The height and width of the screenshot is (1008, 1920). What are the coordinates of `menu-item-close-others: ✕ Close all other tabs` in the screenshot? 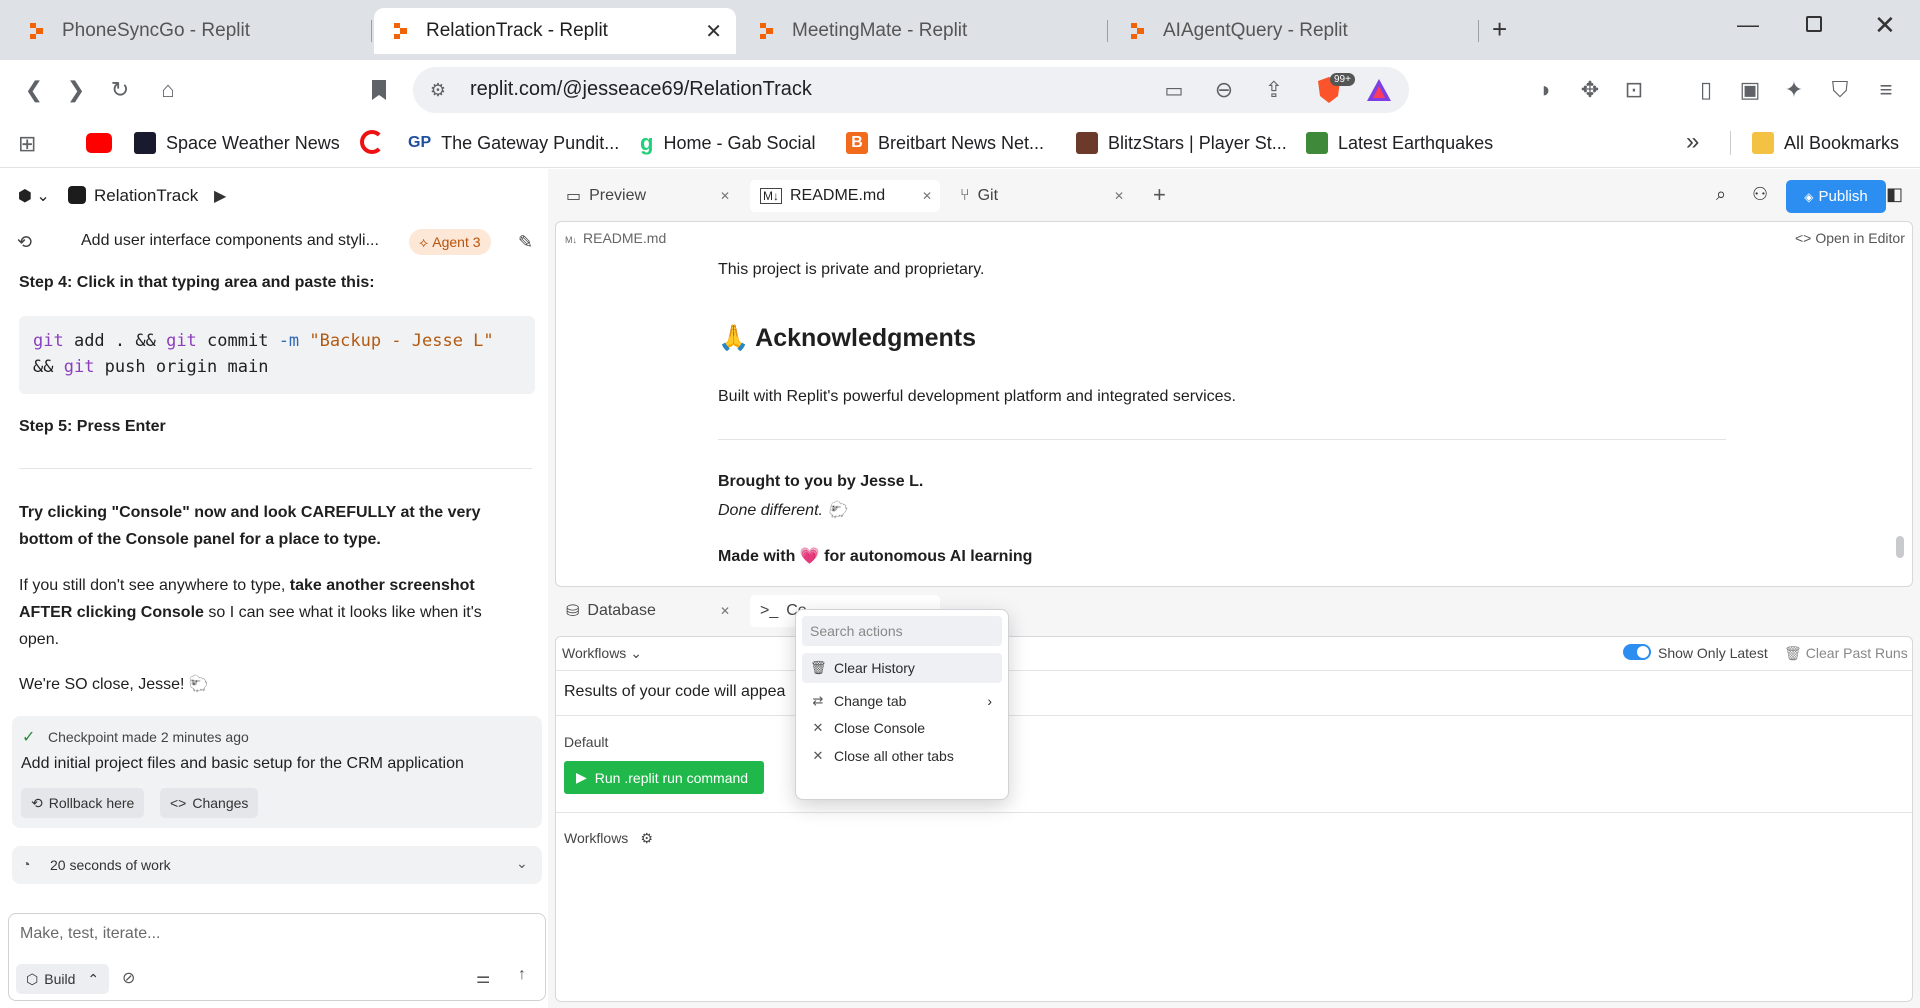 It's located at (902, 756).